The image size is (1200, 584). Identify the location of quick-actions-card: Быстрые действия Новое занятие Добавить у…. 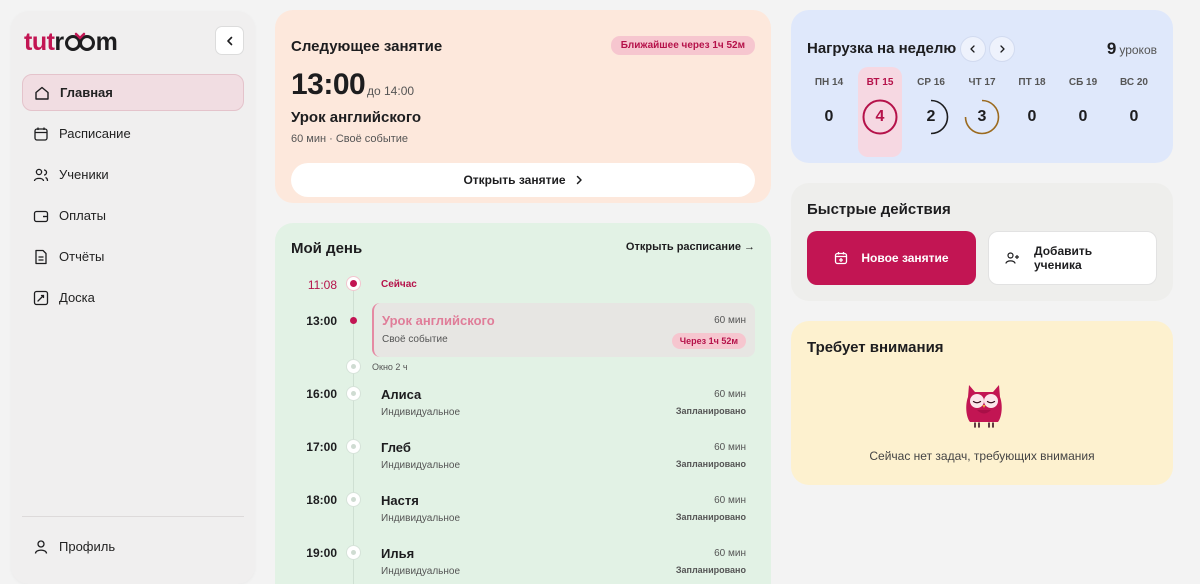
(982, 242).